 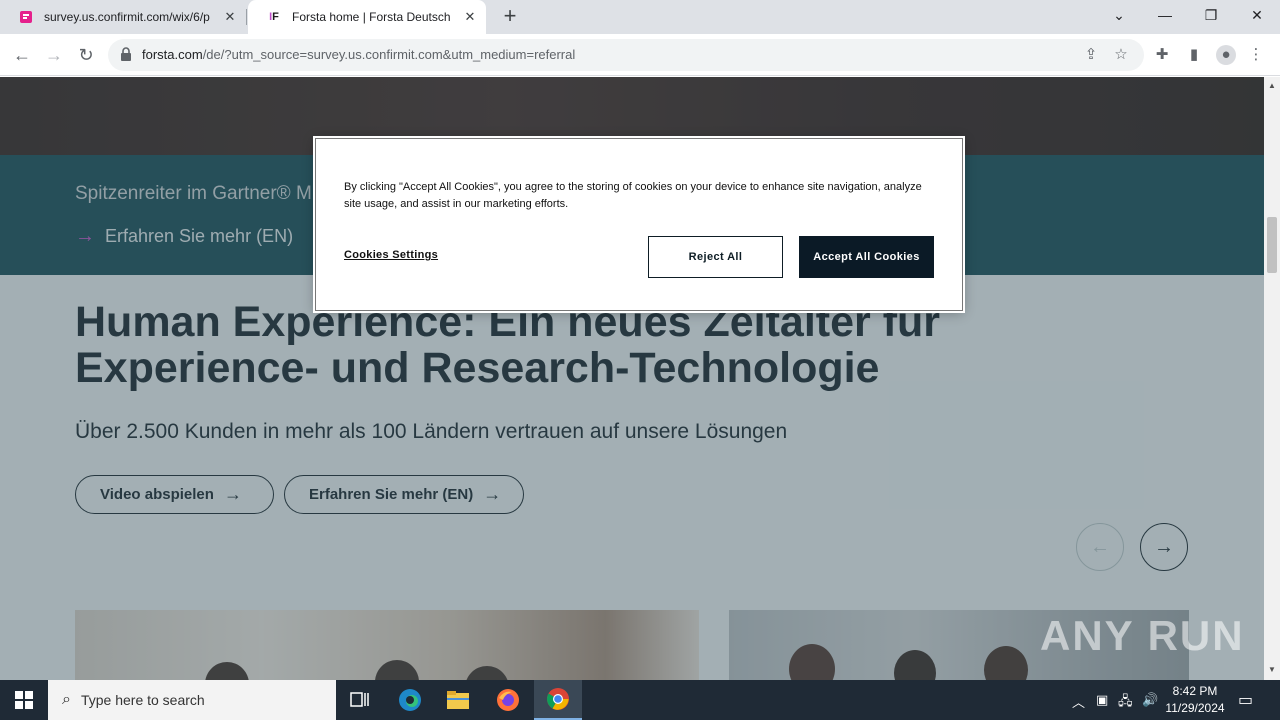 I want to click on back-icon: ←, so click(x=22, y=55).